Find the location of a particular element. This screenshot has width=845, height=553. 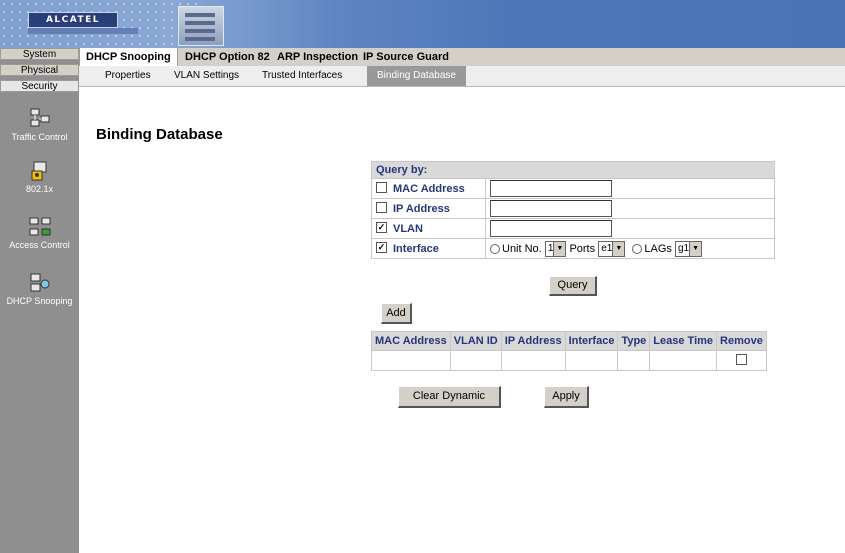

subtab-trusted-interfaces: Trusted Interfaces is located at coordinates (302, 76).